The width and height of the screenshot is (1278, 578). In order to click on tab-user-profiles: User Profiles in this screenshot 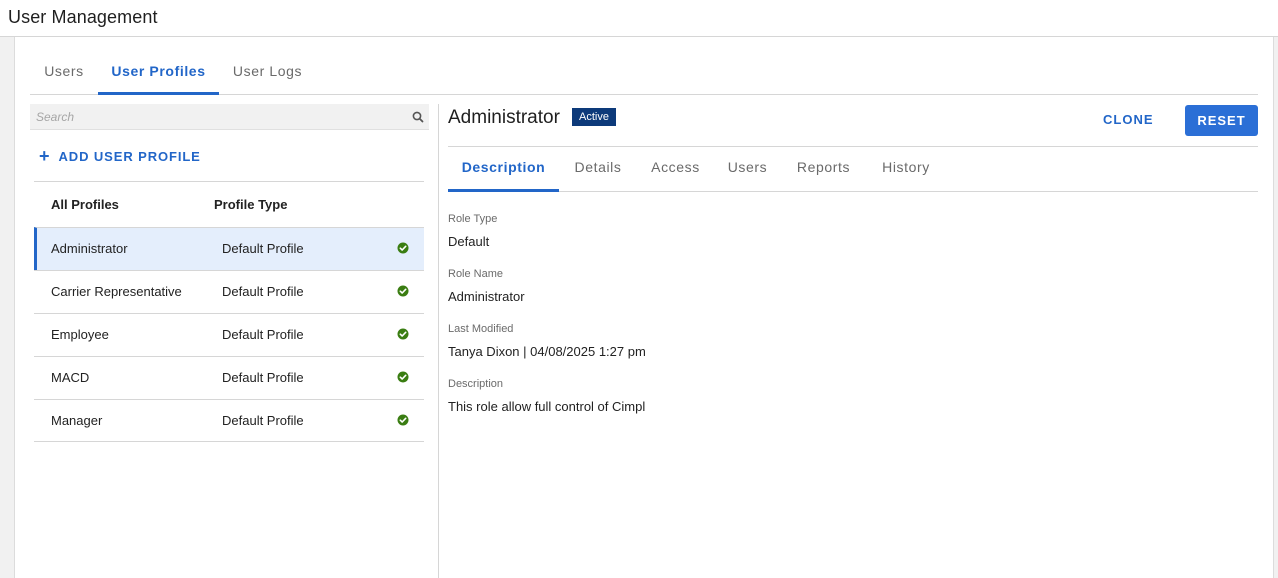, I will do `click(158, 73)`.